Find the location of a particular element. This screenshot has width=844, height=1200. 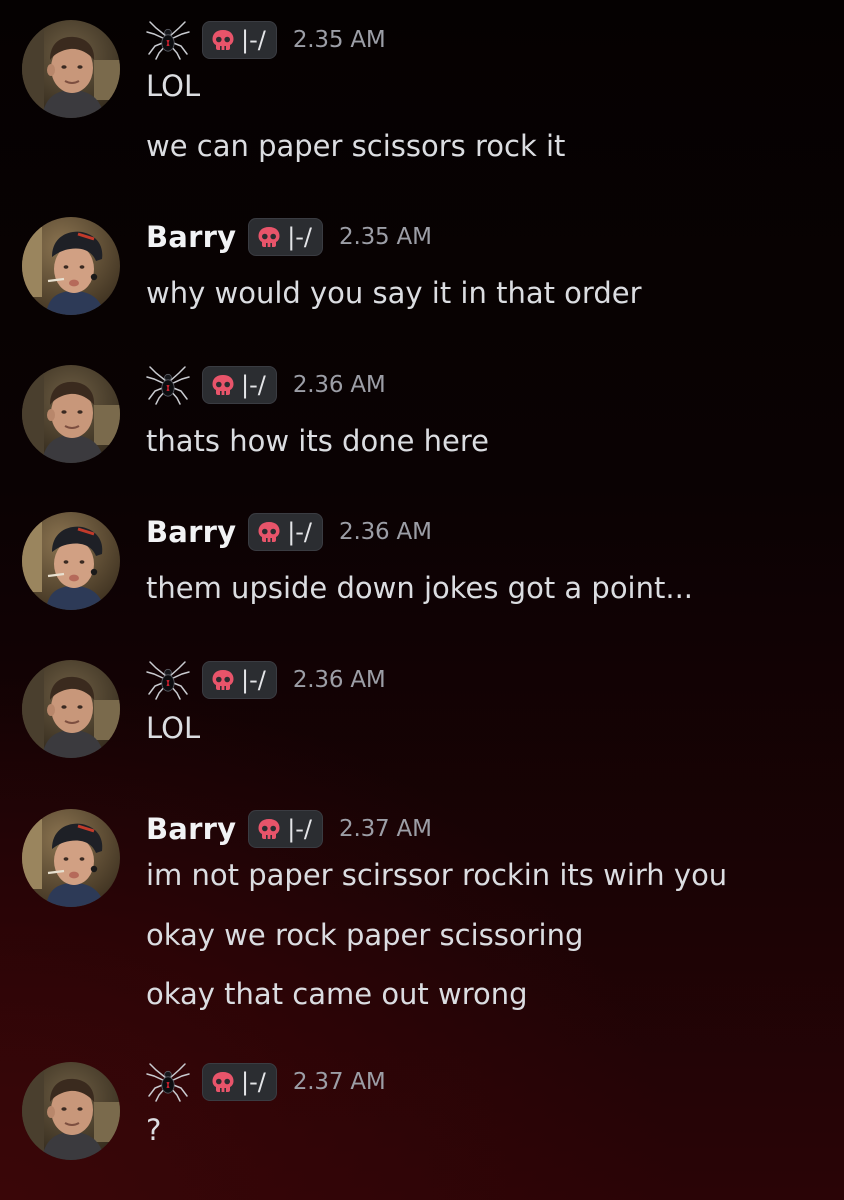

message-text: we can paper scissors rock it is located at coordinates (355, 146).